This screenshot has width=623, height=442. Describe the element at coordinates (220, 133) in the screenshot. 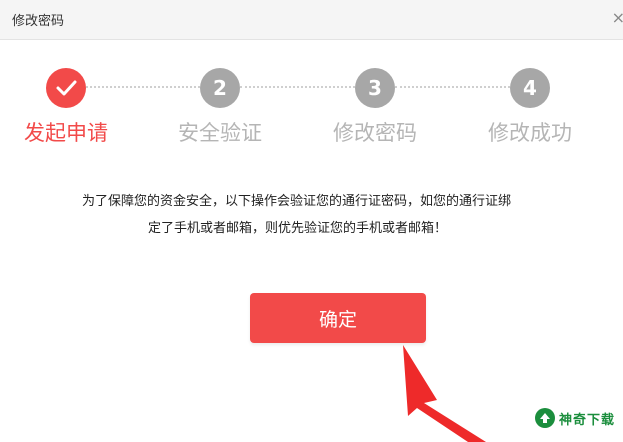

I see `step-2-label: 安全验证` at that location.